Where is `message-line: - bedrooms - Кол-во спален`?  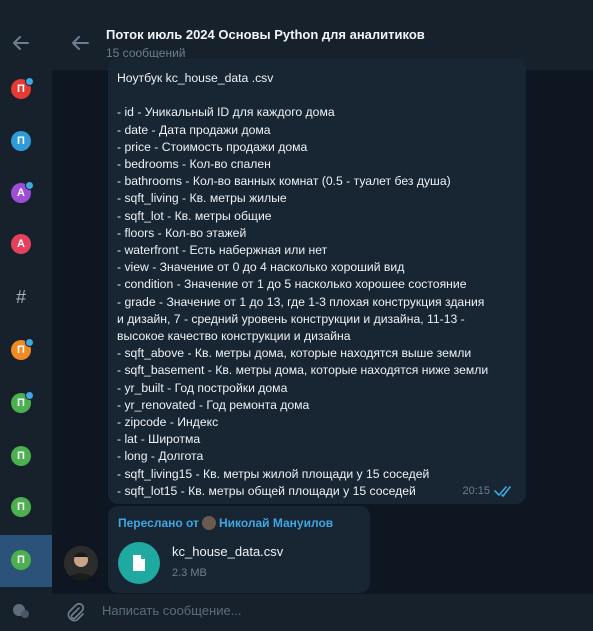 message-line: - bedrooms - Кол-во спален is located at coordinates (194, 164).